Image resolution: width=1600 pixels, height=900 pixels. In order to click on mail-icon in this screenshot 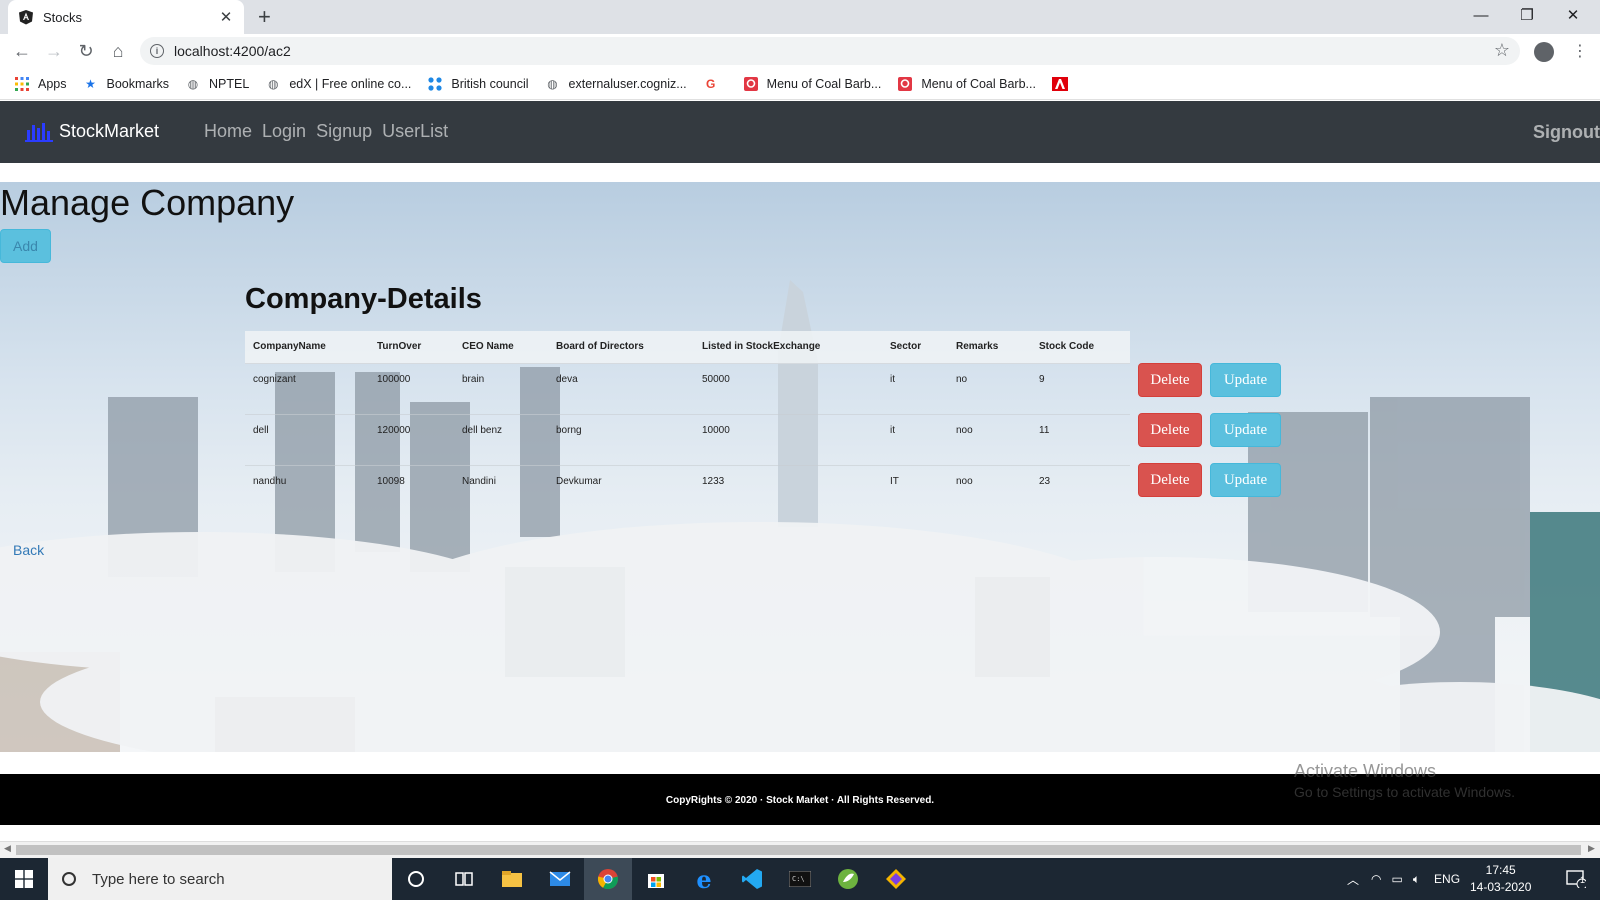, I will do `click(560, 879)`.